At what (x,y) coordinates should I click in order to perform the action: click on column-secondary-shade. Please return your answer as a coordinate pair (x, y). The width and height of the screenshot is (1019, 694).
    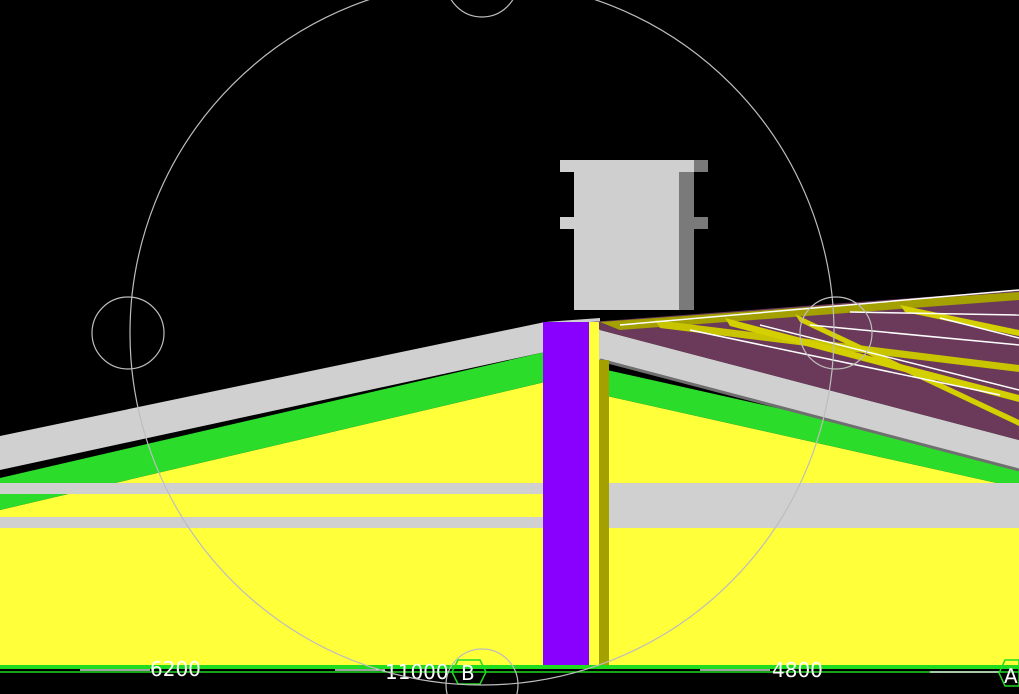
    Looking at the image, I should click on (604, 513).